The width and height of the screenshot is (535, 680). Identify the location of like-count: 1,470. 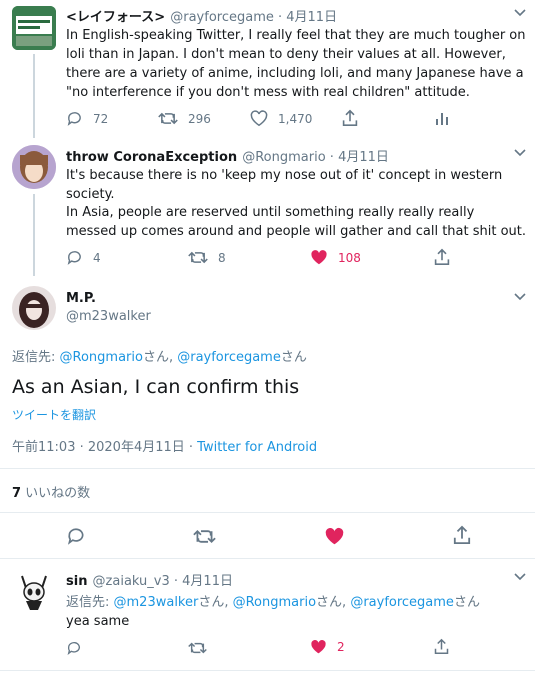
(295, 118).